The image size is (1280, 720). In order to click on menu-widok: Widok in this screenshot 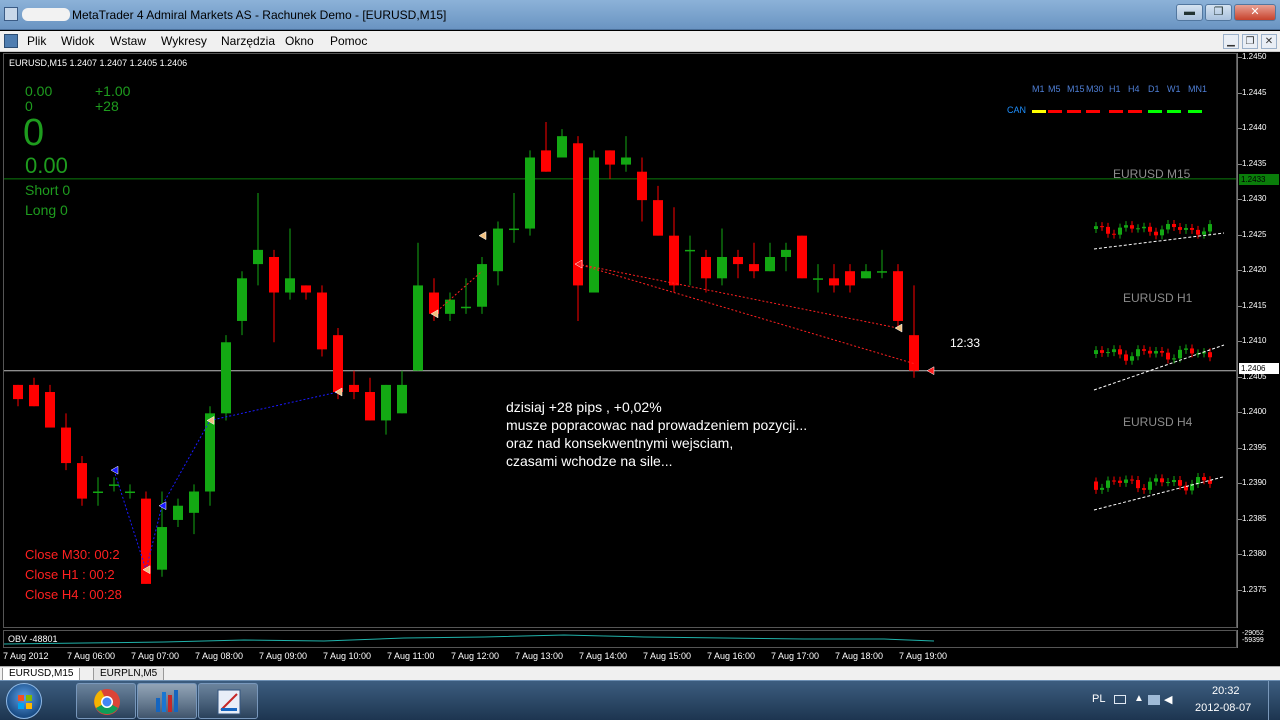, I will do `click(77, 41)`.